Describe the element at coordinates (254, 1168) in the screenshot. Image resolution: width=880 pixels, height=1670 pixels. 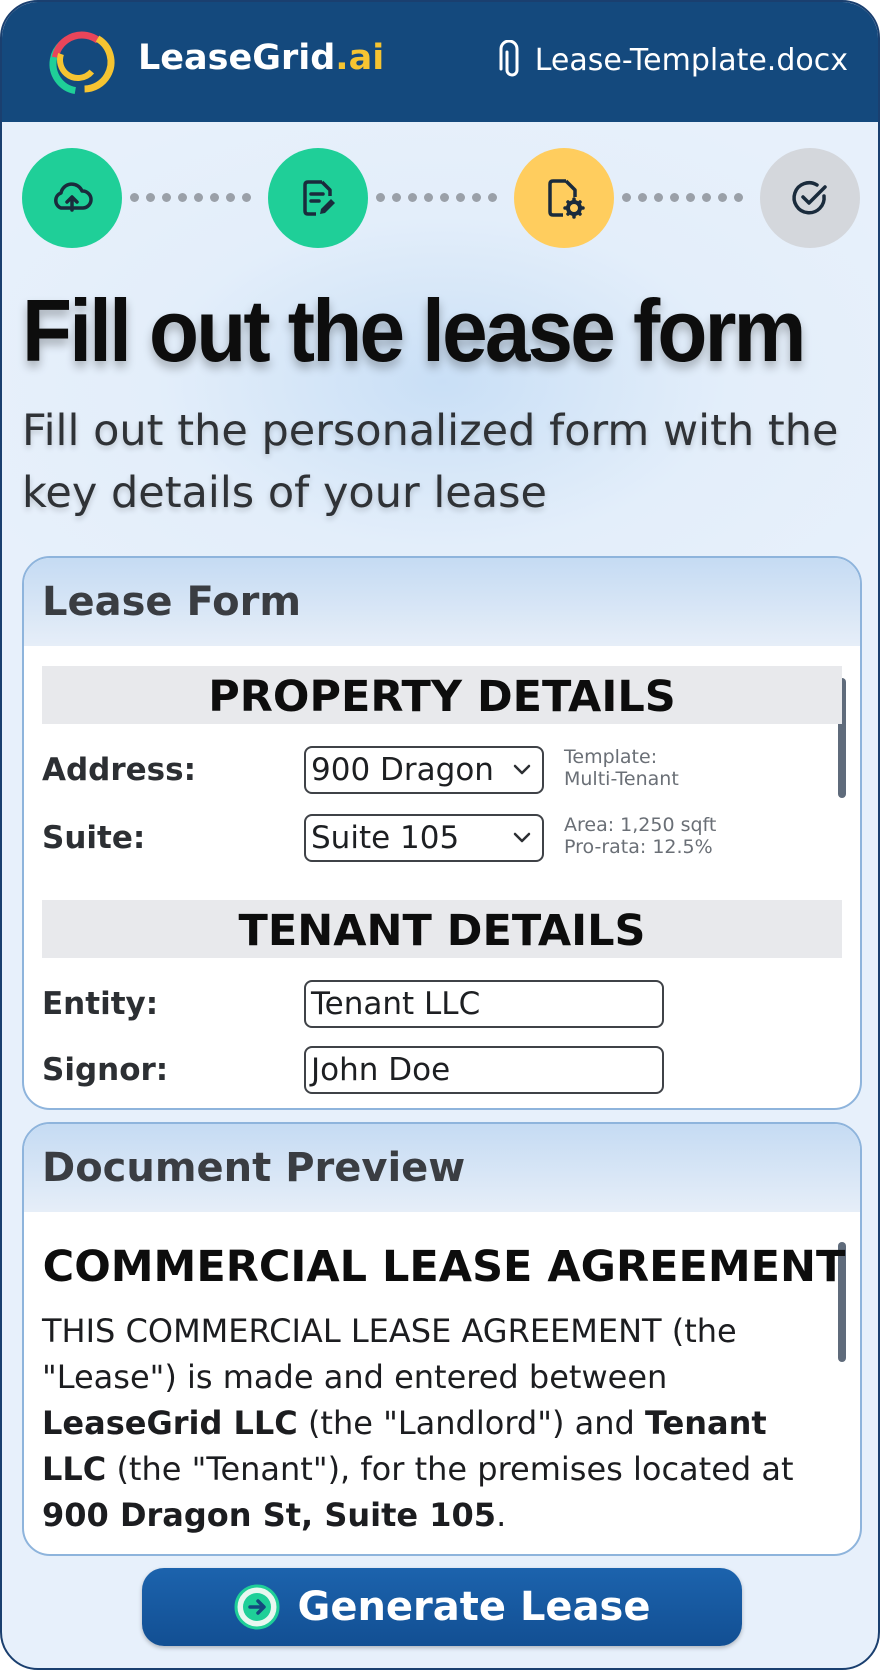
I see `document-preview-title: Document Preview` at that location.